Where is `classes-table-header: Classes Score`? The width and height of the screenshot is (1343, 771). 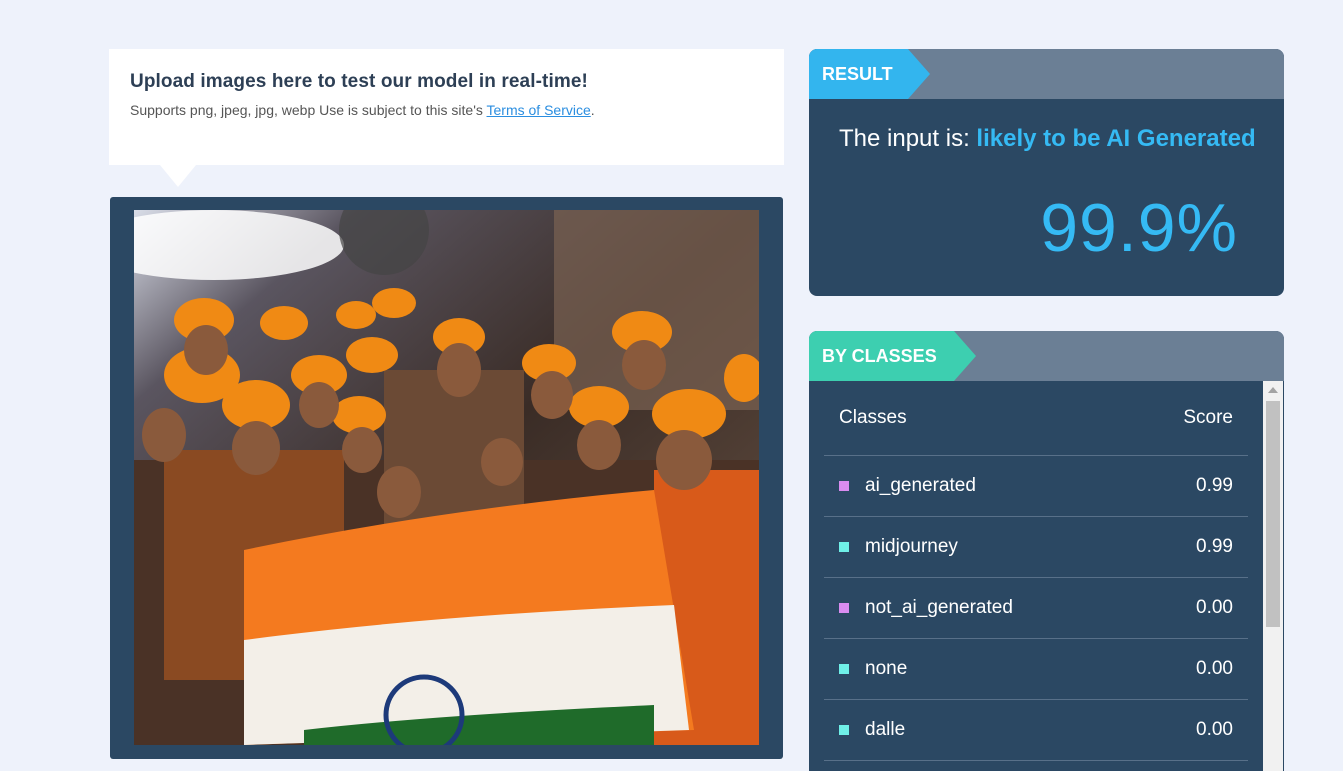 classes-table-header: Classes Score is located at coordinates (1036, 418).